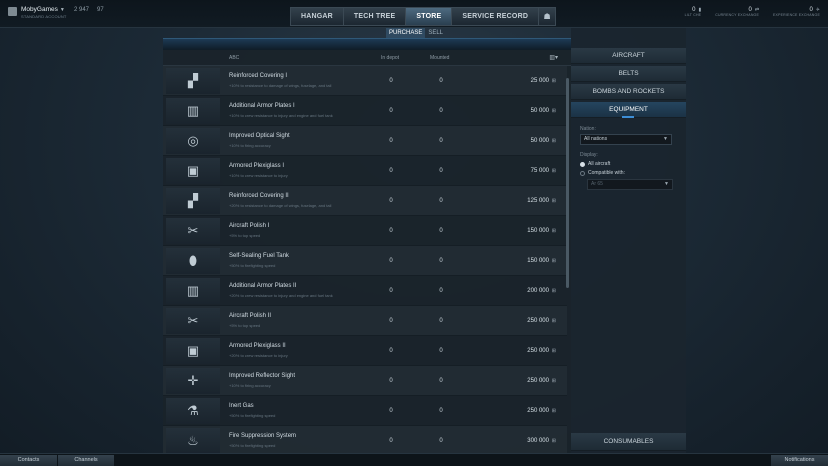 The width and height of the screenshot is (828, 466). I want to click on reflector-sight-icon: ✛, so click(193, 381).